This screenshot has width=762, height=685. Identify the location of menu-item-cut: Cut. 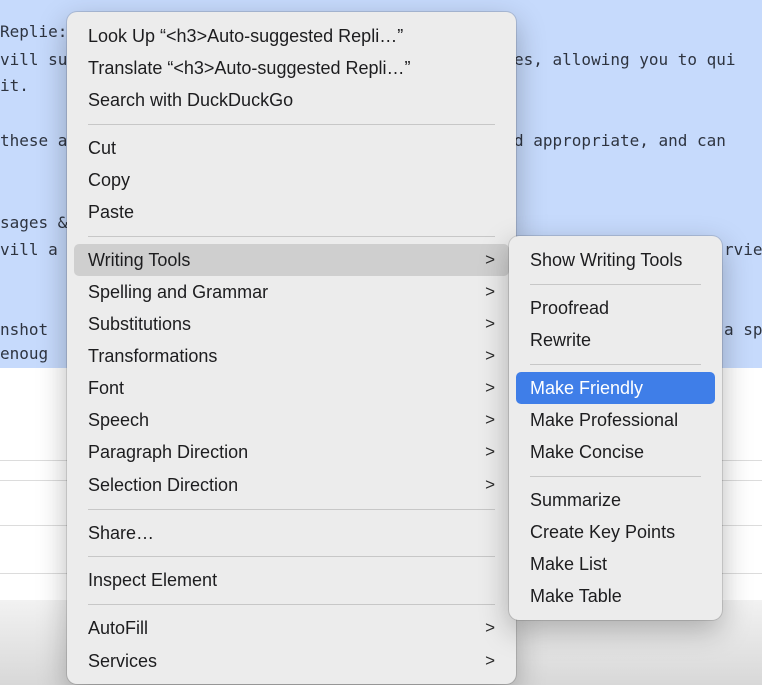
(291, 148).